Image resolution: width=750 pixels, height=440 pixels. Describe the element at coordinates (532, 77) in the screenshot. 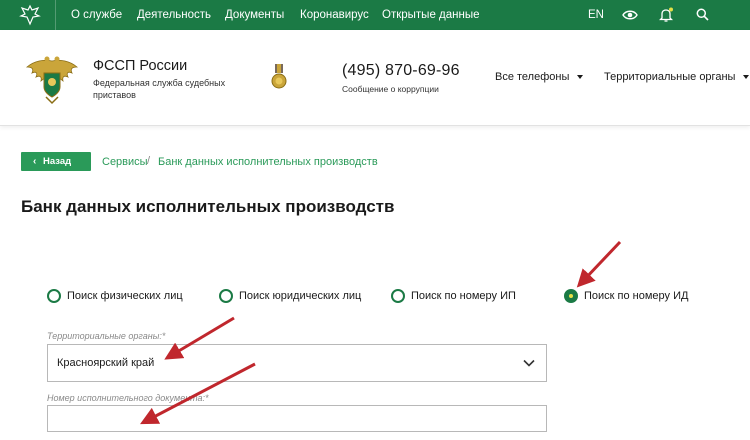

I see `all-phones-label: Все телефоны` at that location.